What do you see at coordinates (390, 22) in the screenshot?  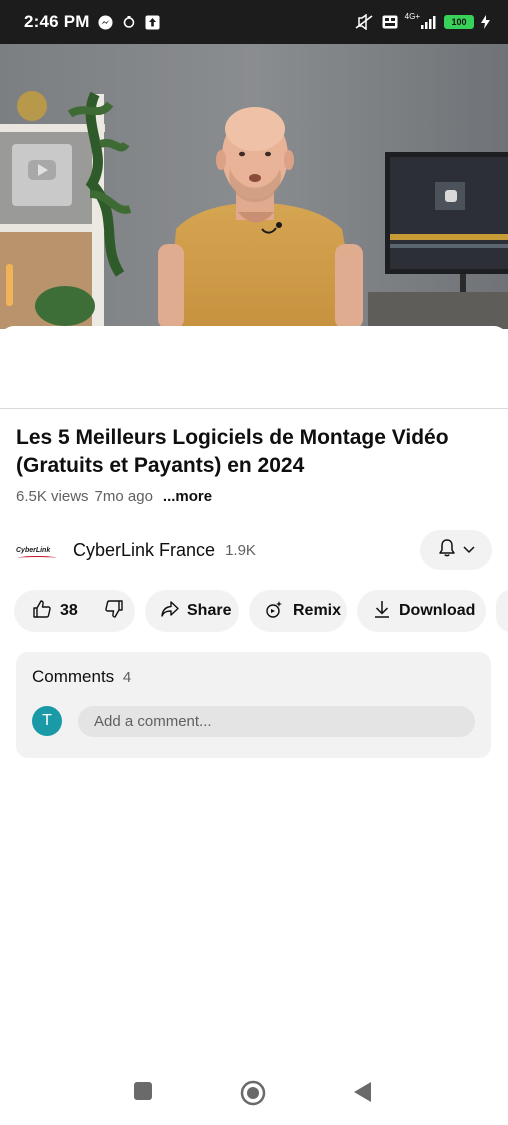 I see `volte-icon` at bounding box center [390, 22].